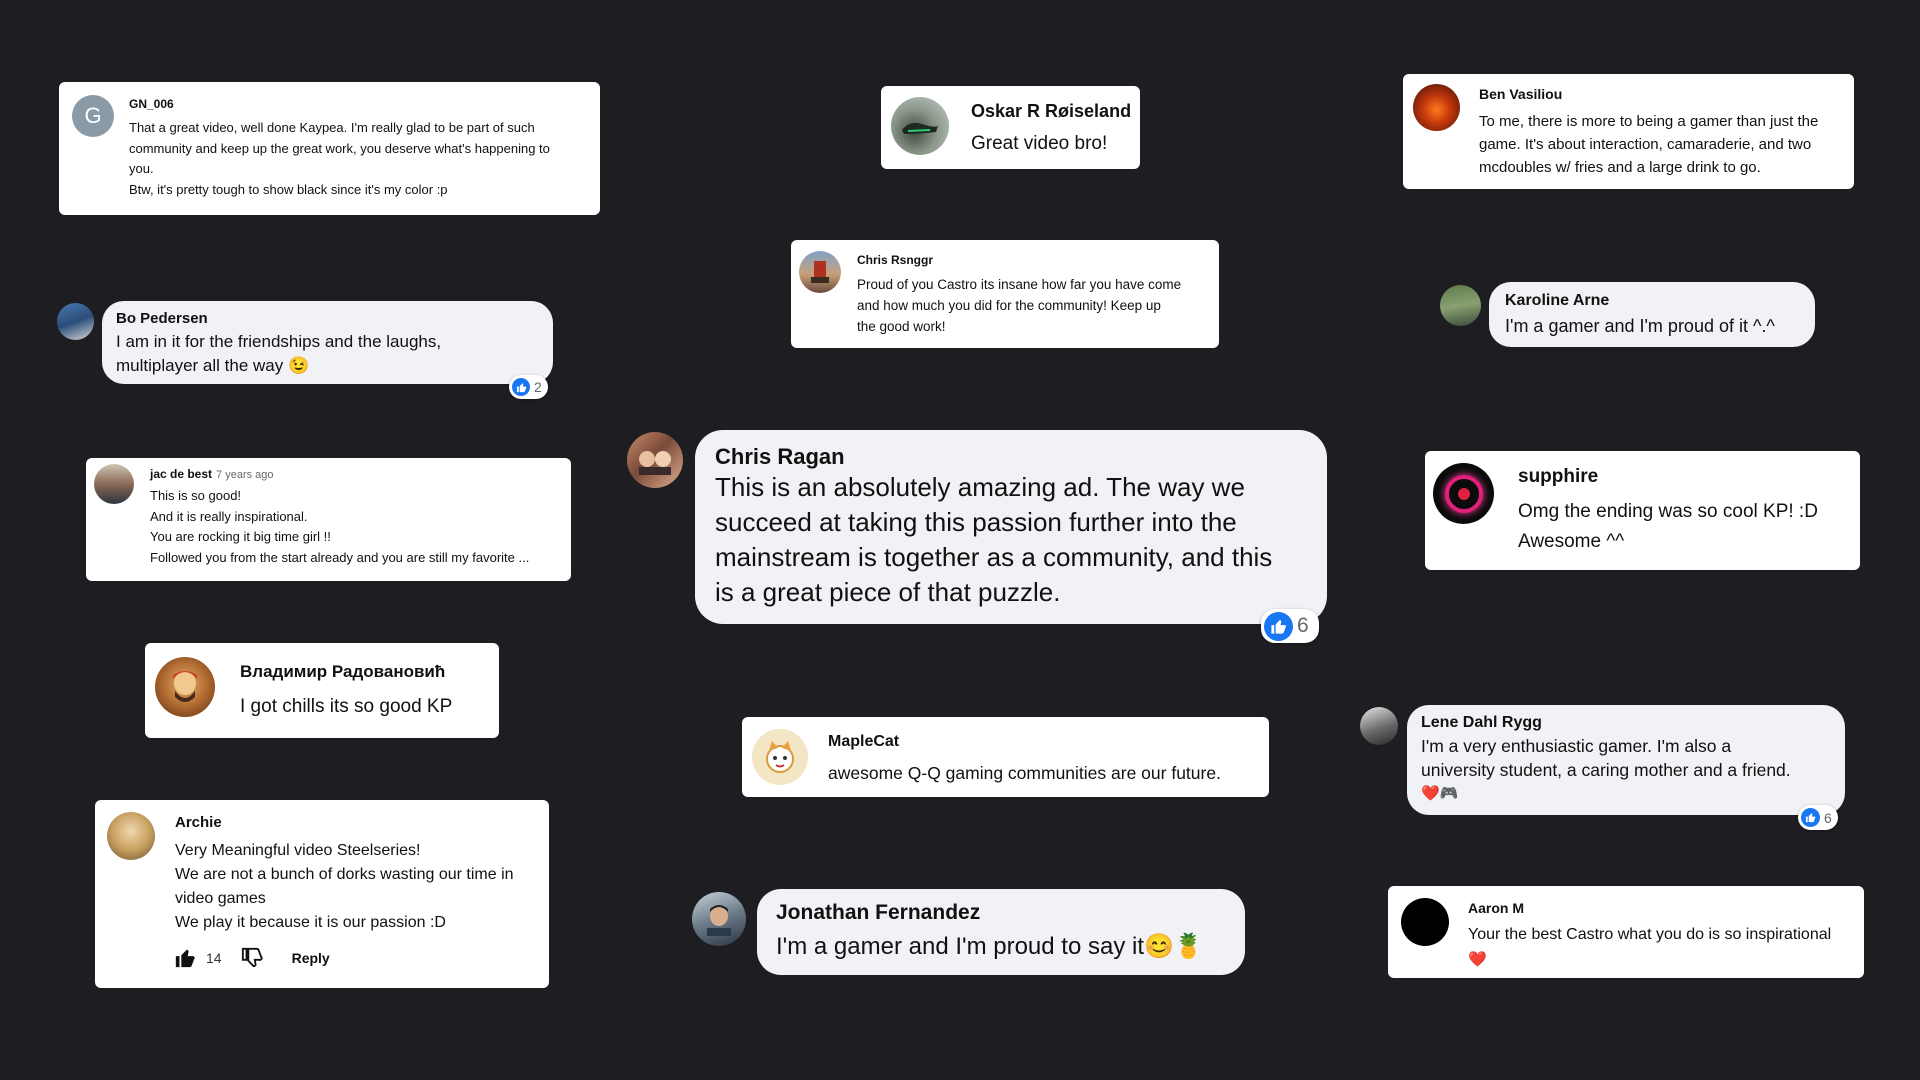 The width and height of the screenshot is (1920, 1080). I want to click on thumbs-up-icon, so click(185, 958).